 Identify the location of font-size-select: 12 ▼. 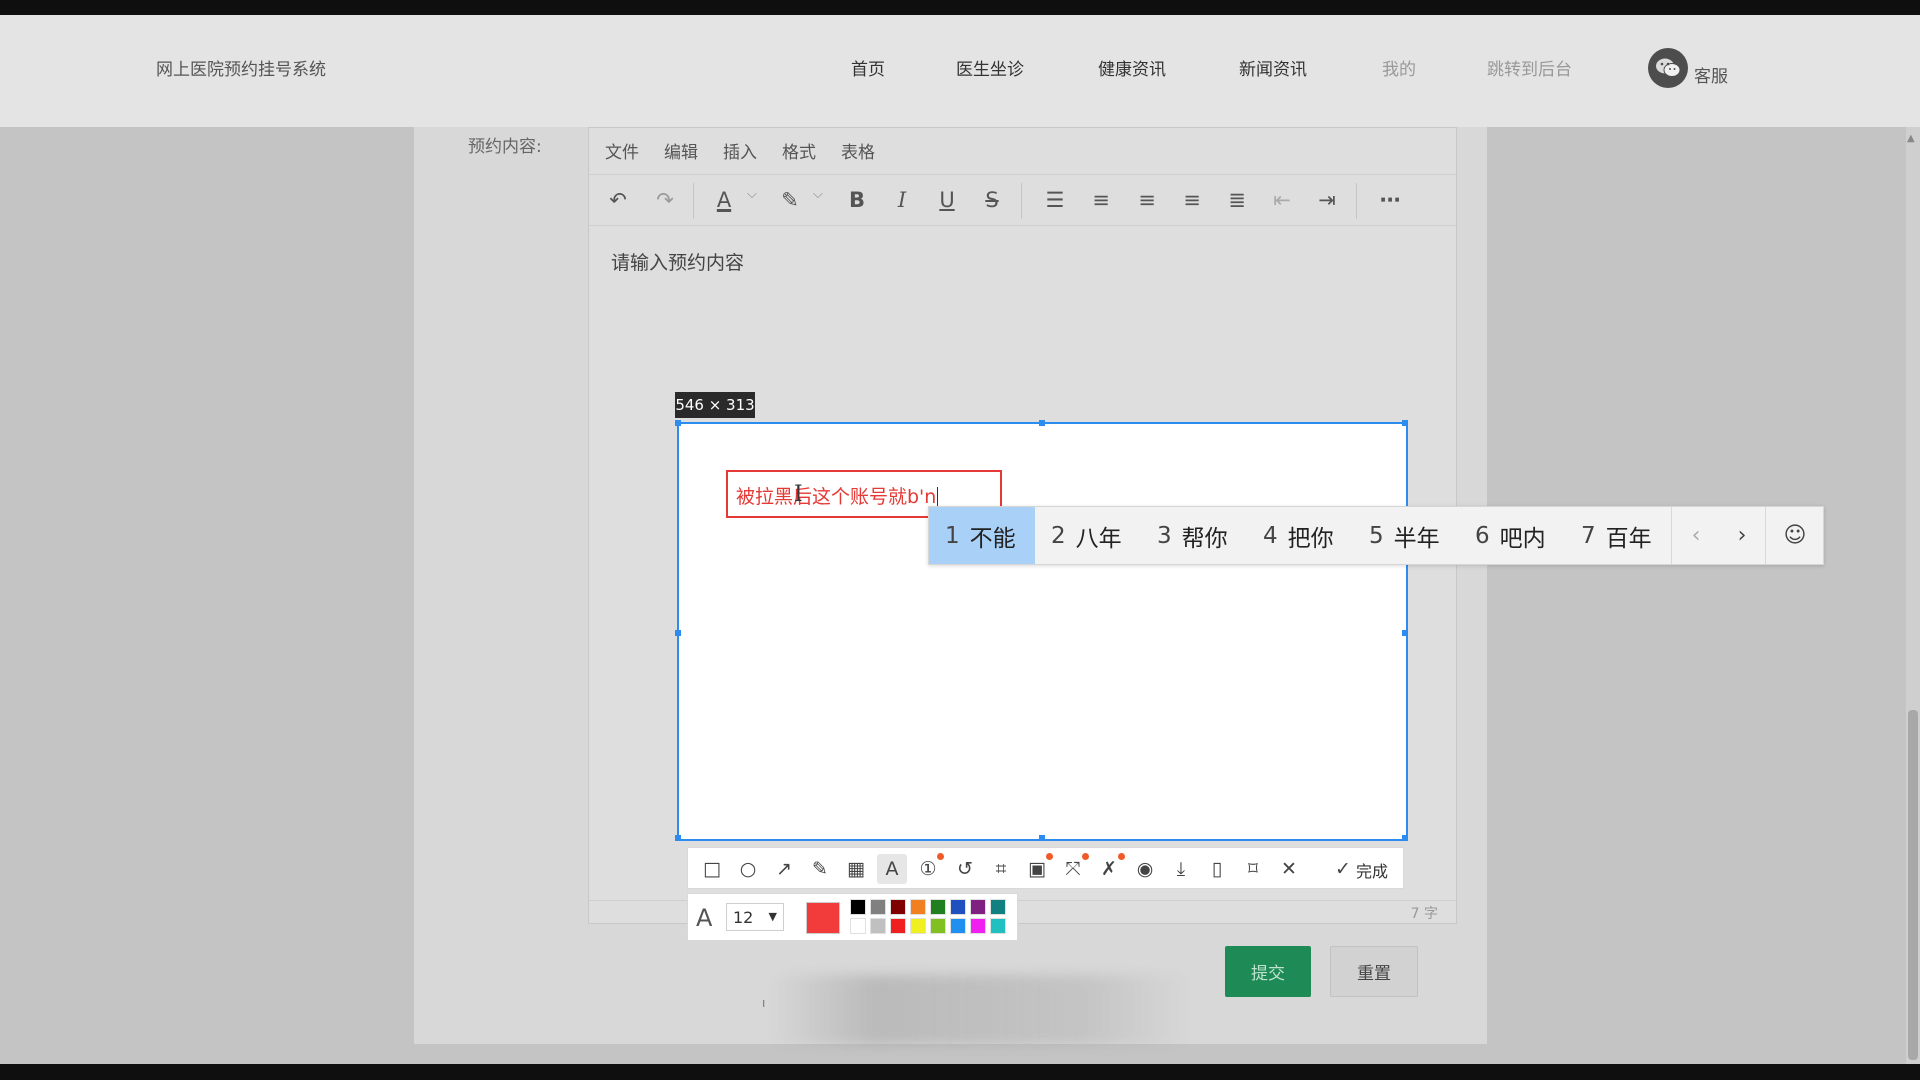
(755, 917).